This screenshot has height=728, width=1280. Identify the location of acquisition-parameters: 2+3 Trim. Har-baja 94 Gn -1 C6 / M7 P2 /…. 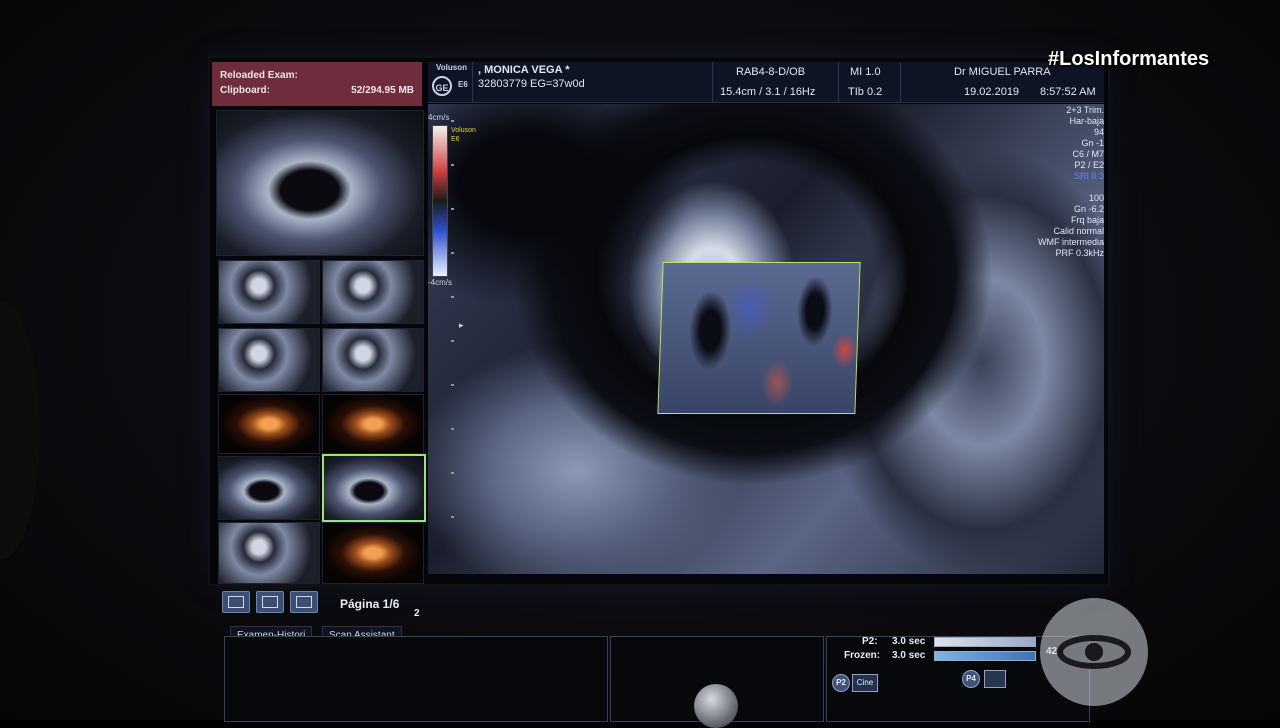
(1054, 182).